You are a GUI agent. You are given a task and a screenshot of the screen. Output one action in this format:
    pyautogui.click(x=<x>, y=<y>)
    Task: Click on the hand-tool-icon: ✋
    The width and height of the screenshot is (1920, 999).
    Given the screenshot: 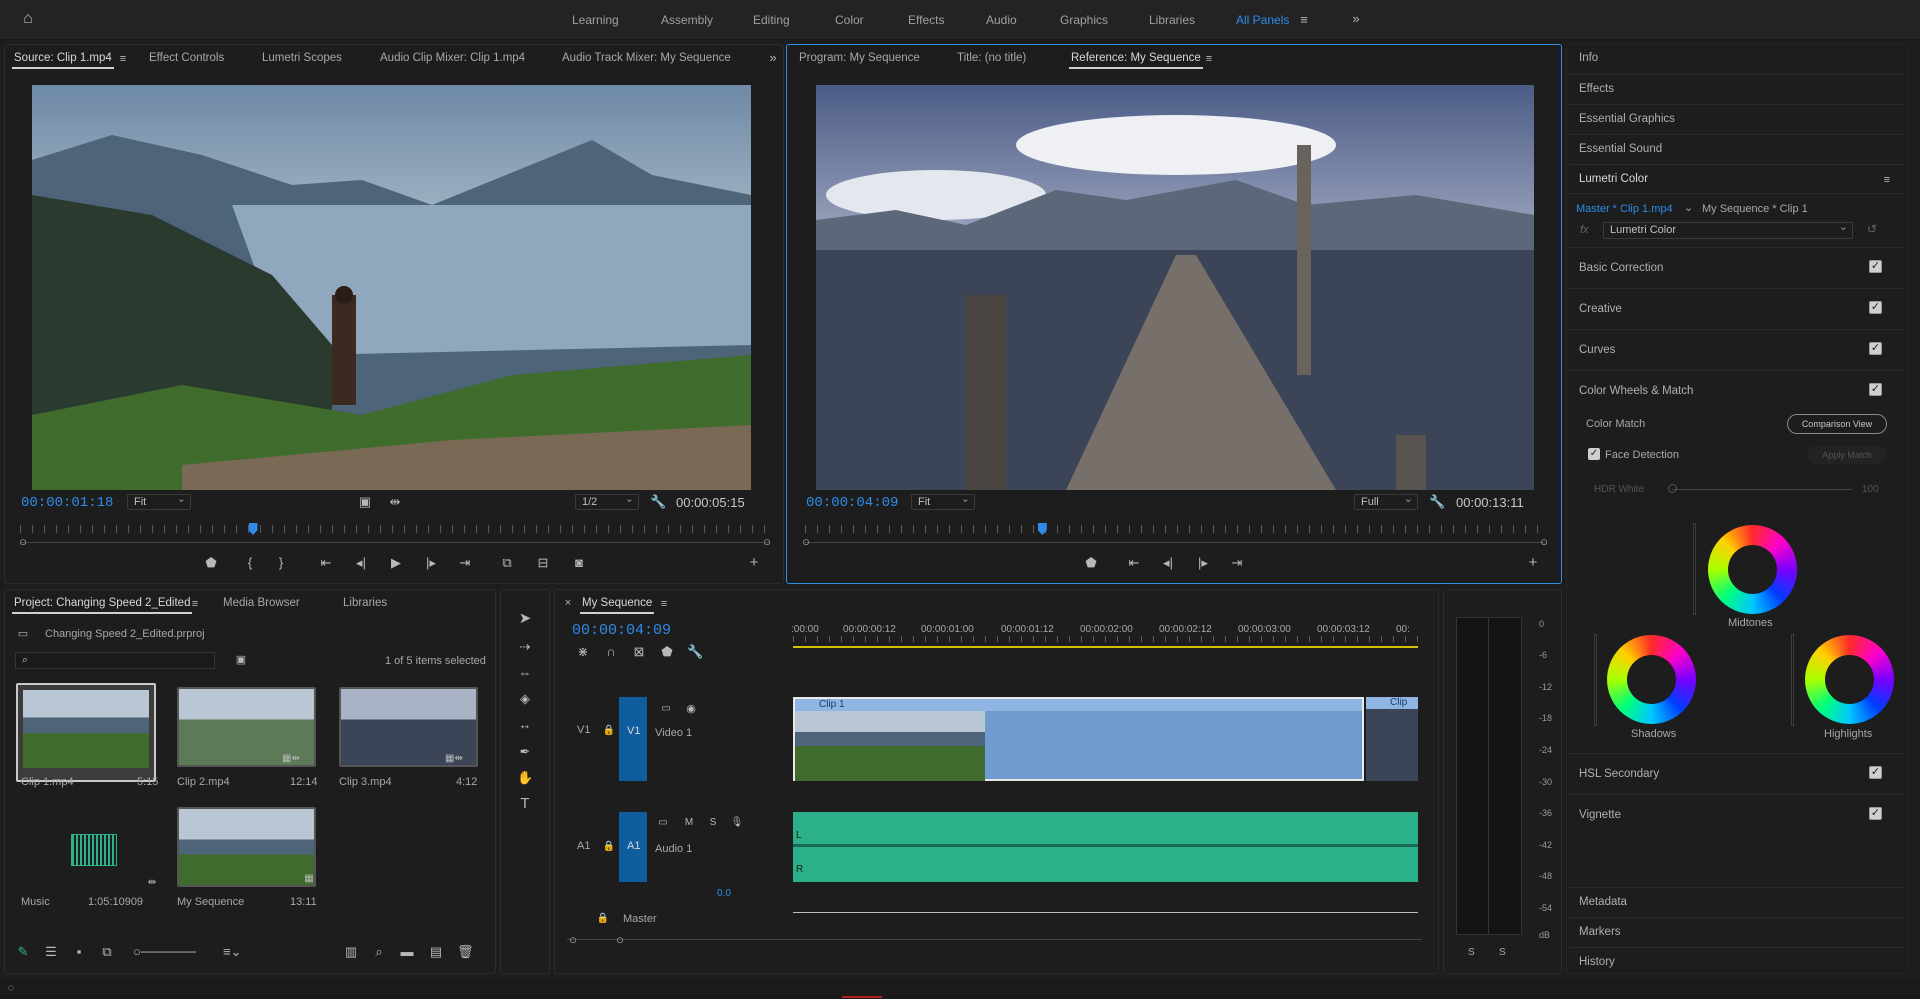 What is the action you would take?
    pyautogui.click(x=525, y=778)
    